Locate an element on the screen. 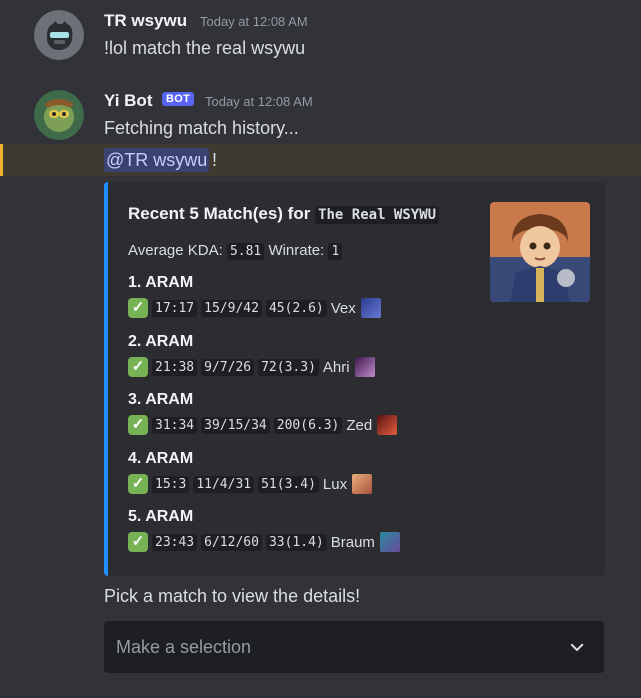 Image resolution: width=641 pixels, height=698 pixels. chevron-down-icon is located at coordinates (577, 647).